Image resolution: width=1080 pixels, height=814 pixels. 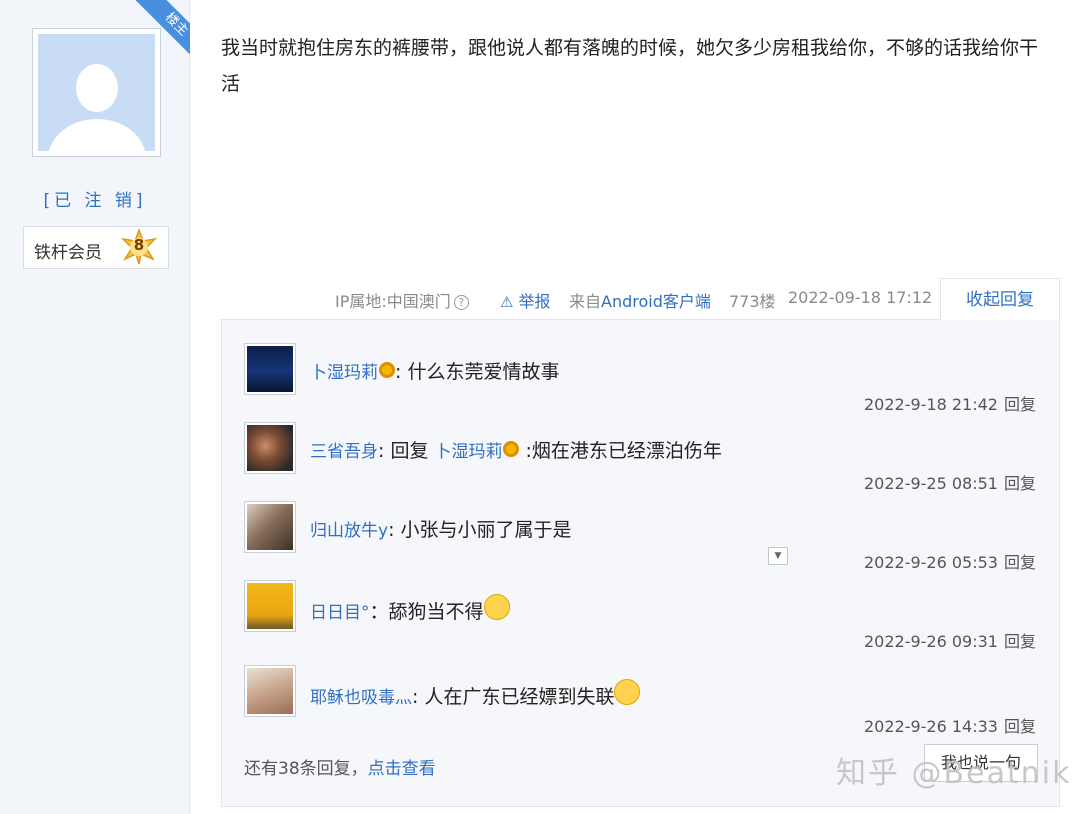 I want to click on level-star-icon: 8, so click(x=139, y=246).